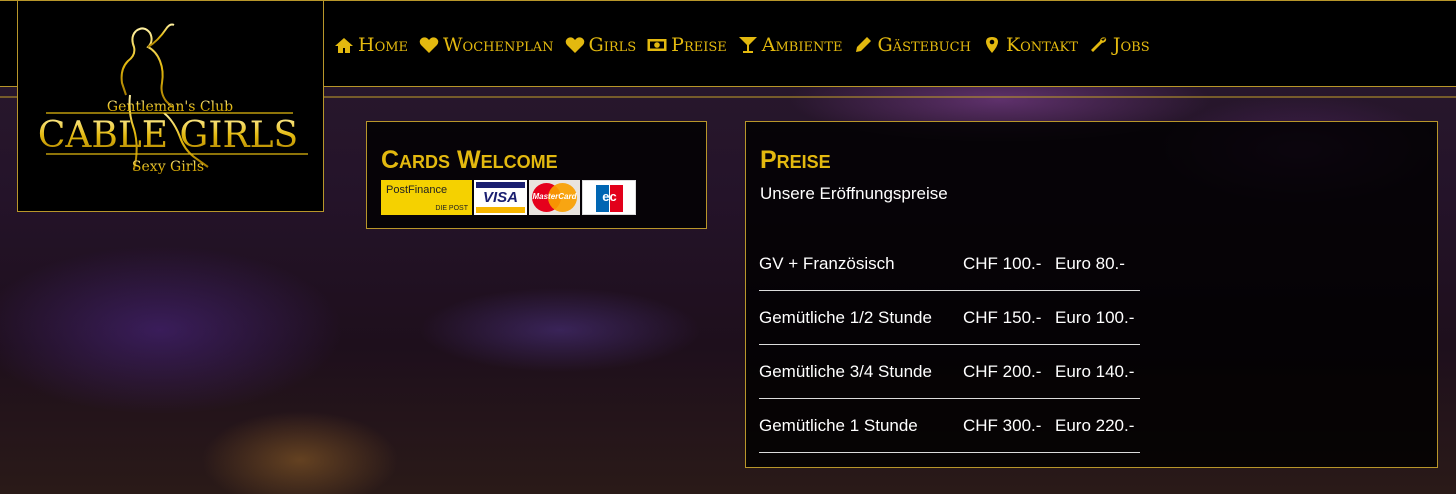  Describe the element at coordinates (383, 45) in the screenshot. I see `nav-home-label: Home` at that location.